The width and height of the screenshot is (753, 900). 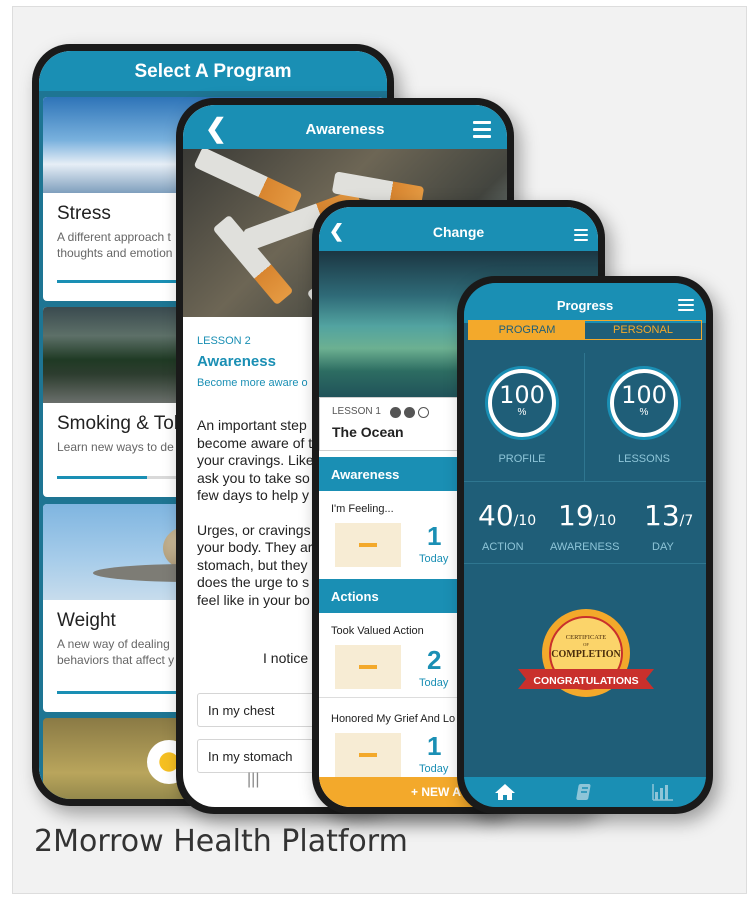 I want to click on notice-prompt: I notice, so click(x=286, y=658).